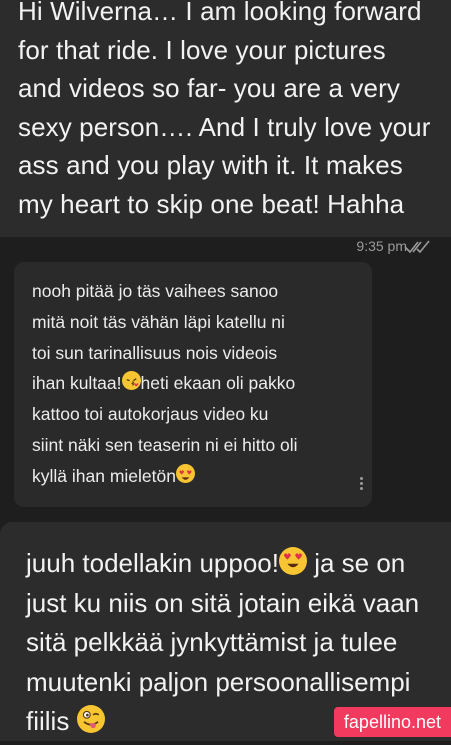 The height and width of the screenshot is (745, 451). What do you see at coordinates (90, 719) in the screenshot?
I see `winking-face-tongue-icon` at bounding box center [90, 719].